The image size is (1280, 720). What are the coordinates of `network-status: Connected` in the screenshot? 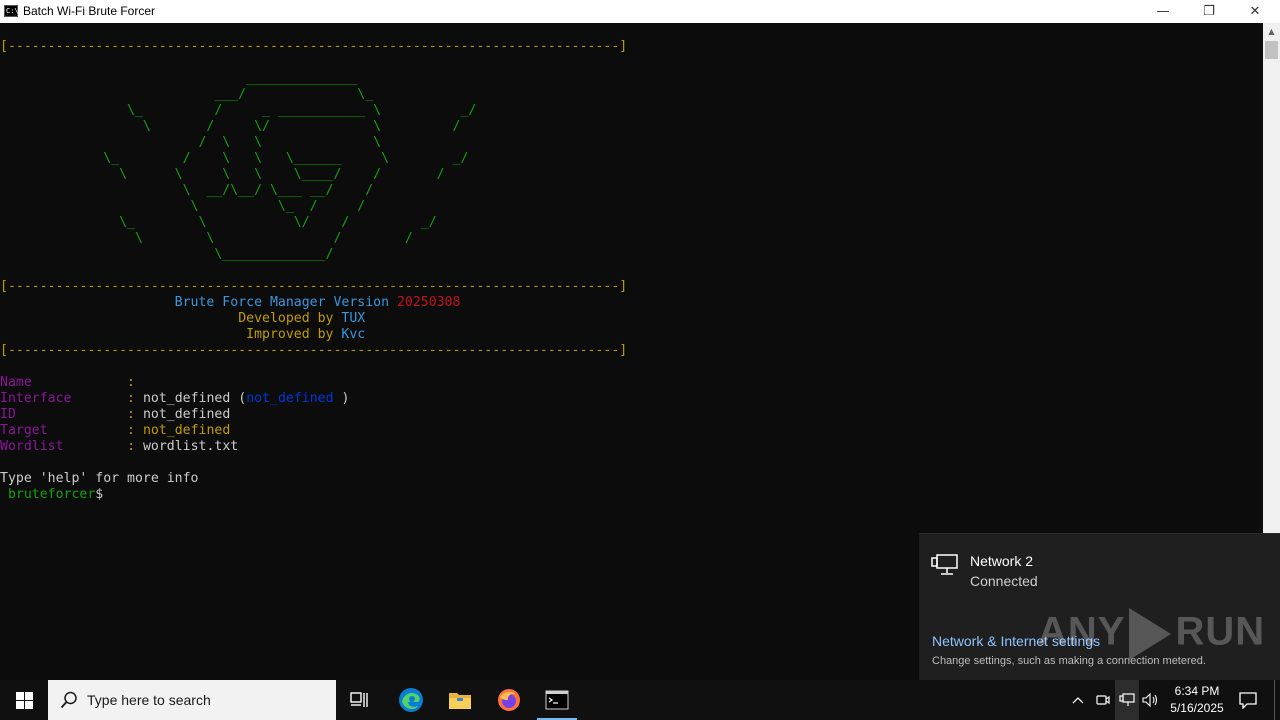 It's located at (1004, 581).